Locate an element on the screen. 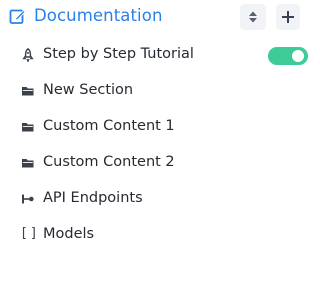 The image size is (320, 294). panel-header: Documentation is located at coordinates (150, 18).